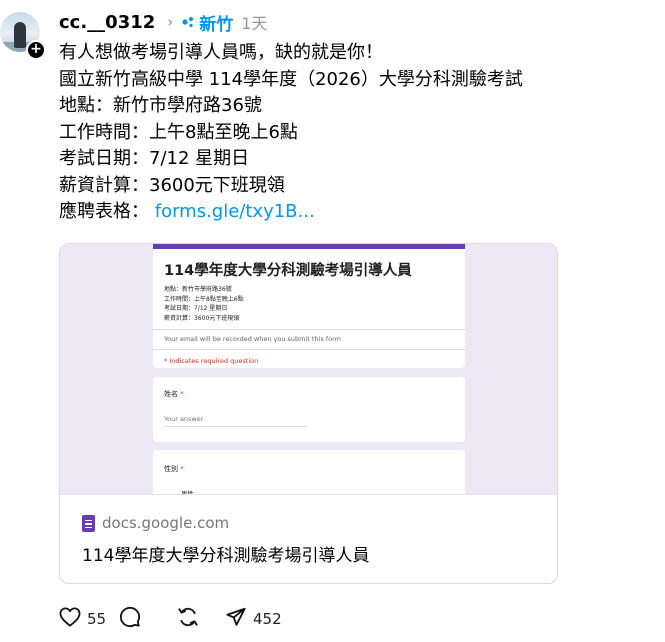  I want to click on post-line: 薪資計算：3600元下班現領, so click(172, 185).